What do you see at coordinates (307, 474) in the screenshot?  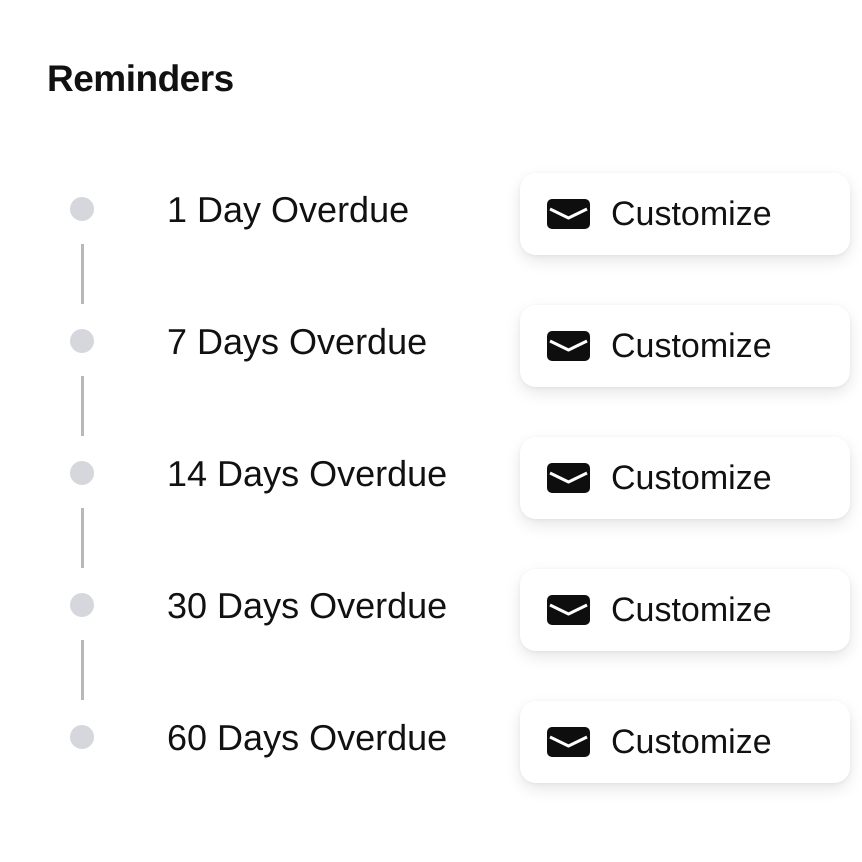 I see `reminder-label: 14 Days Overdue` at bounding box center [307, 474].